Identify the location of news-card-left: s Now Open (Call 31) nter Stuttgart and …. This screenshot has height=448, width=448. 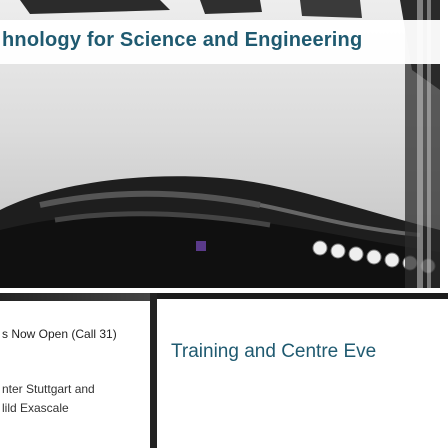
(76, 370).